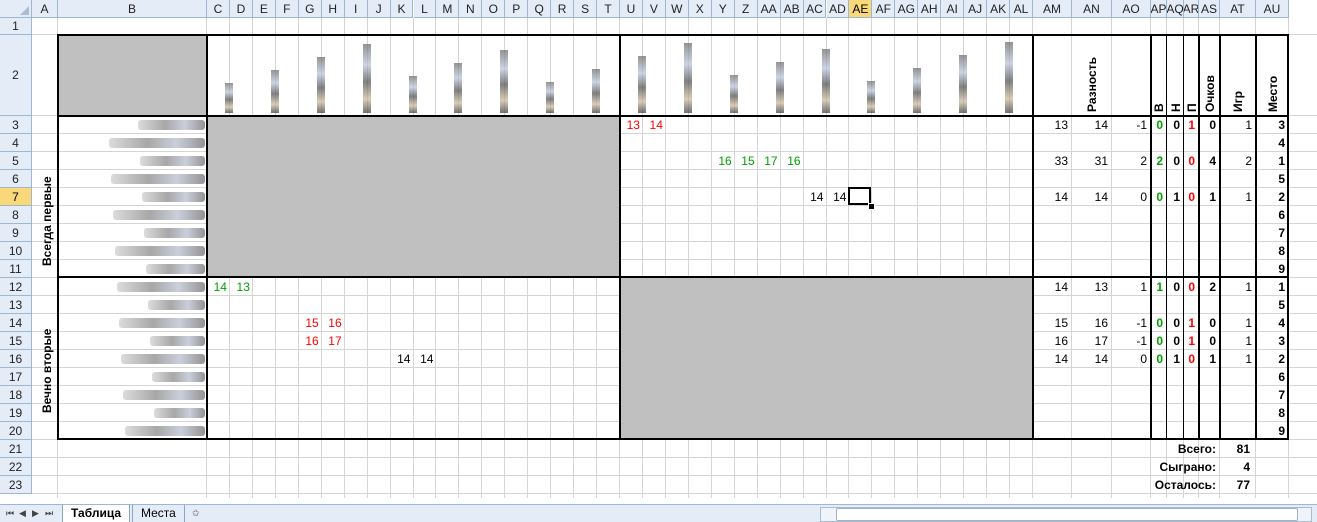 This screenshot has width=1317, height=522. What do you see at coordinates (631, 9) in the screenshot?
I see `column-header: U` at bounding box center [631, 9].